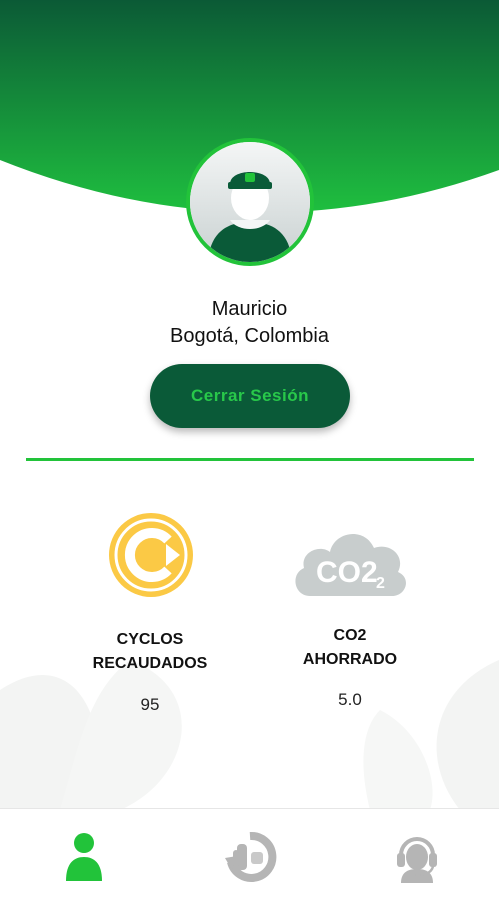  What do you see at coordinates (249, 336) in the screenshot?
I see `profile-location: Bogotá, Colombia` at bounding box center [249, 336].